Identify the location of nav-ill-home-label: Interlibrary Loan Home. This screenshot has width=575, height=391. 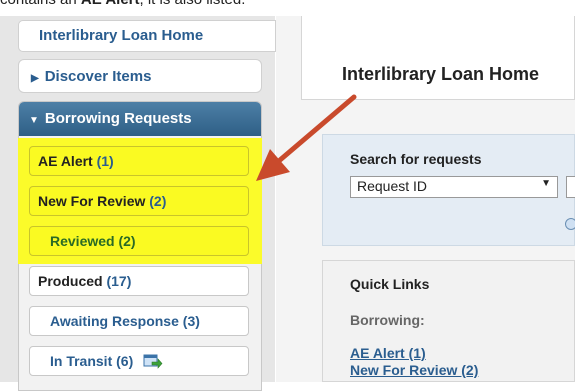
(121, 35).